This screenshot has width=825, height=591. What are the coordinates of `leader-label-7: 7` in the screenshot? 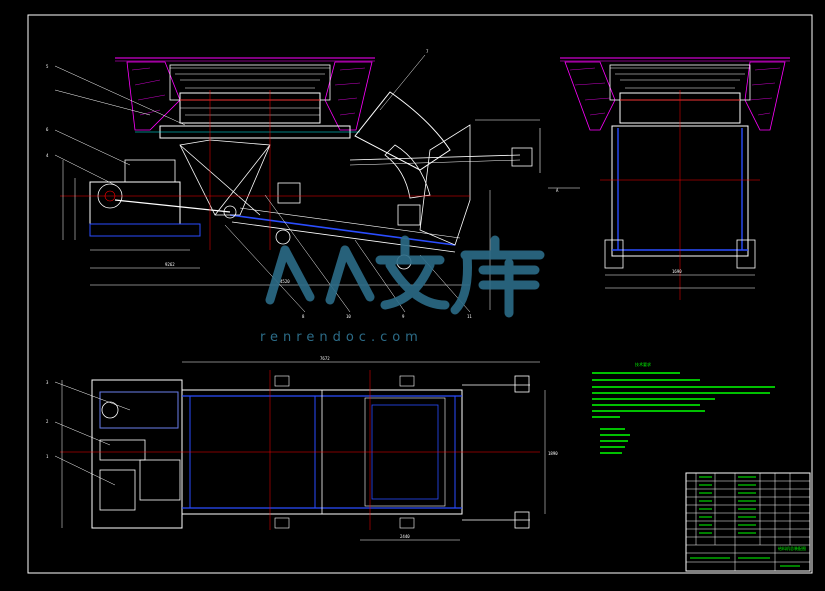 It's located at (427, 51).